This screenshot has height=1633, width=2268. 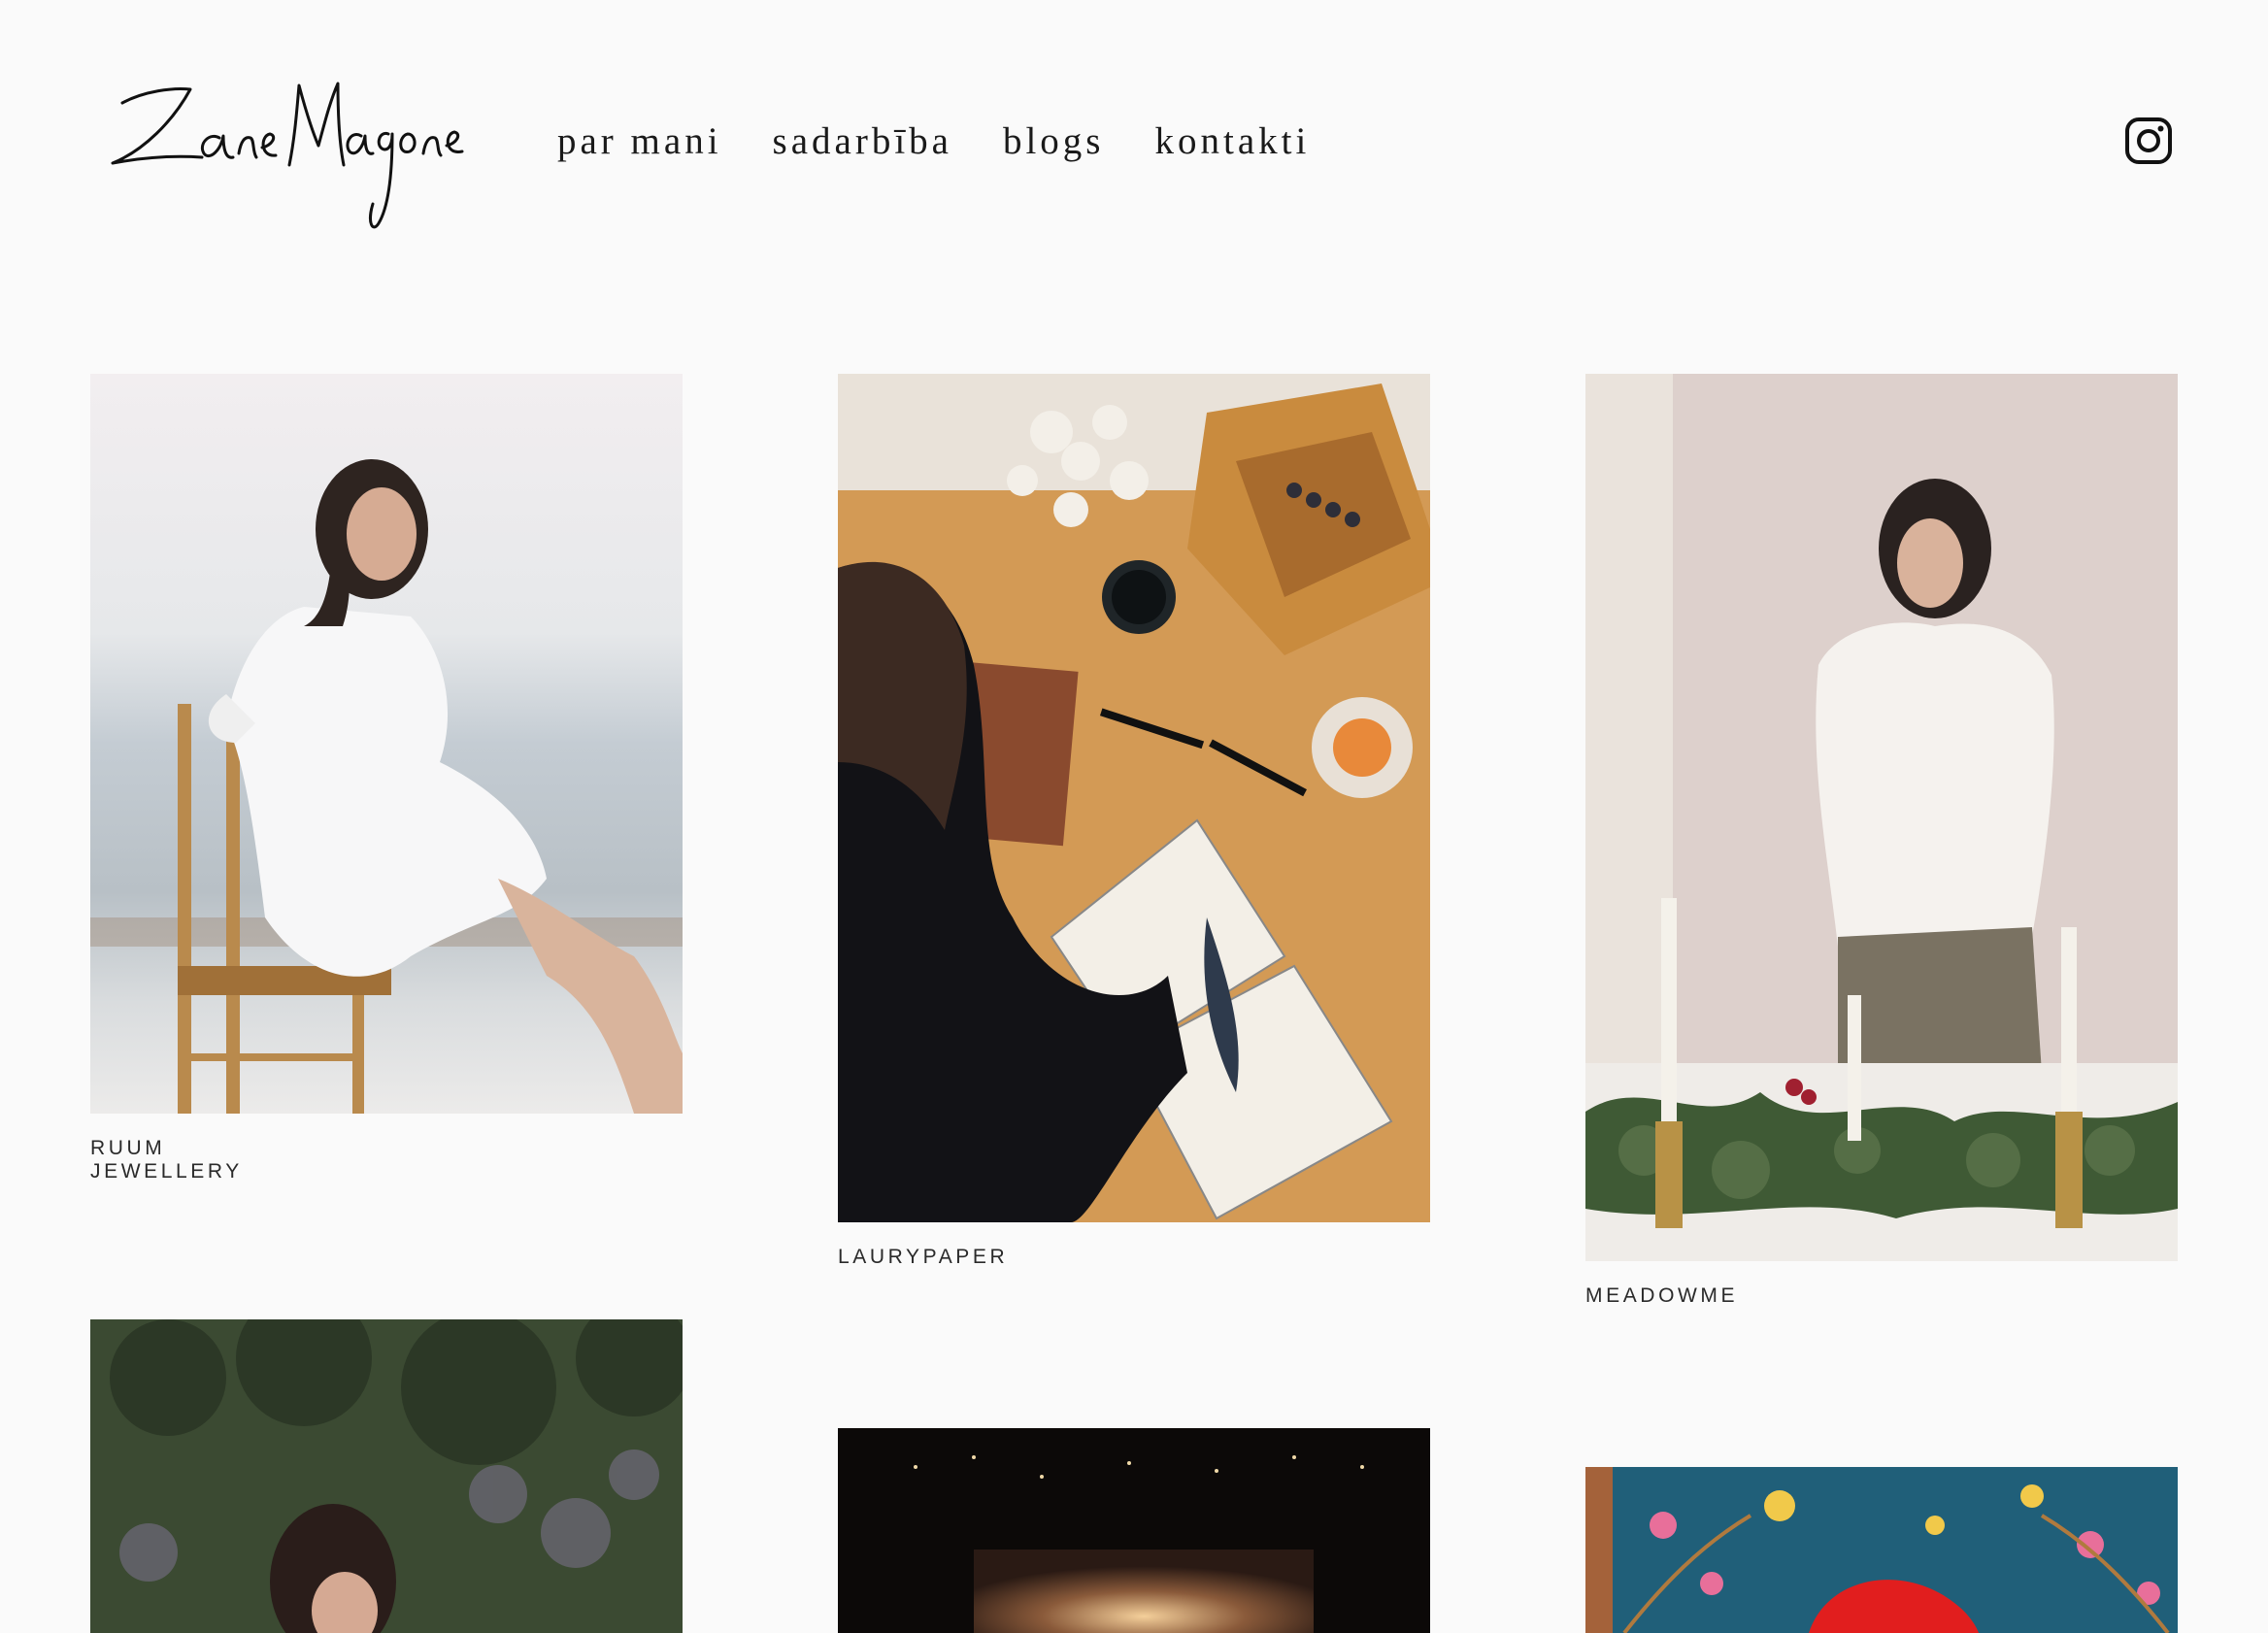 I want to click on nav-link-blogs: blogs, so click(x=1054, y=142).